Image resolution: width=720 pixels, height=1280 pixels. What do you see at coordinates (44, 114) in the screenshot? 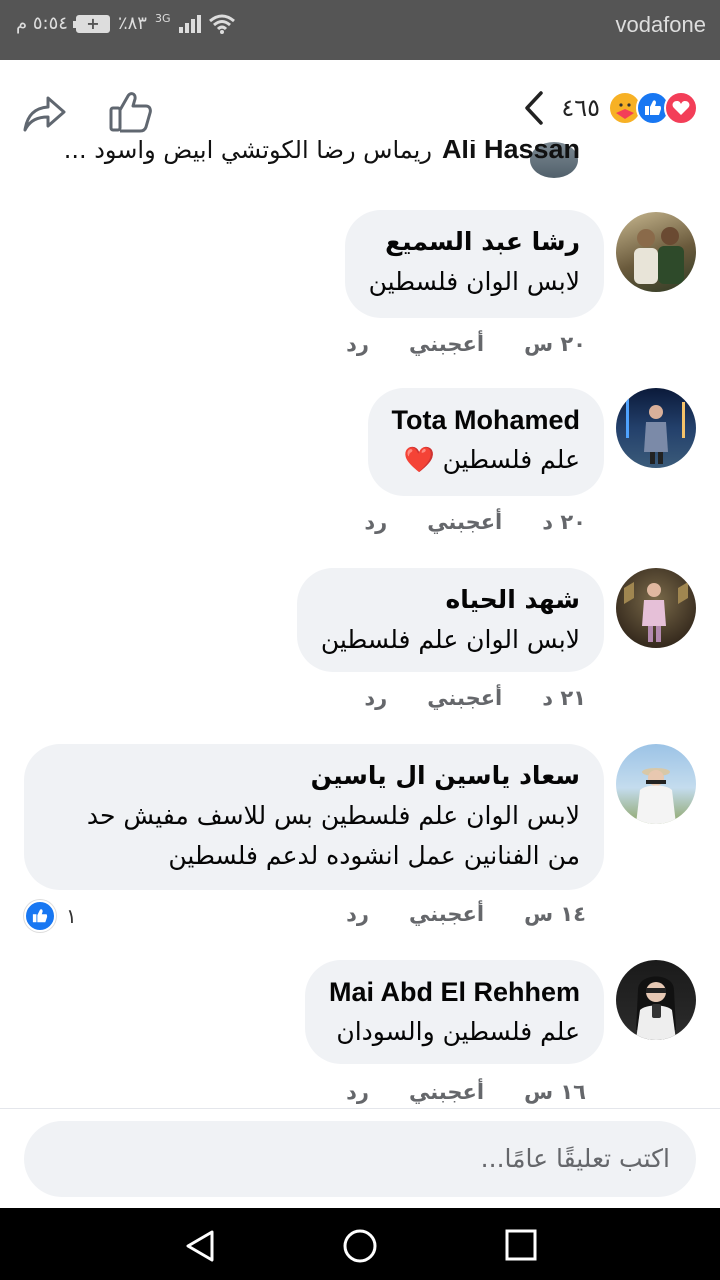
I see `share-icon` at bounding box center [44, 114].